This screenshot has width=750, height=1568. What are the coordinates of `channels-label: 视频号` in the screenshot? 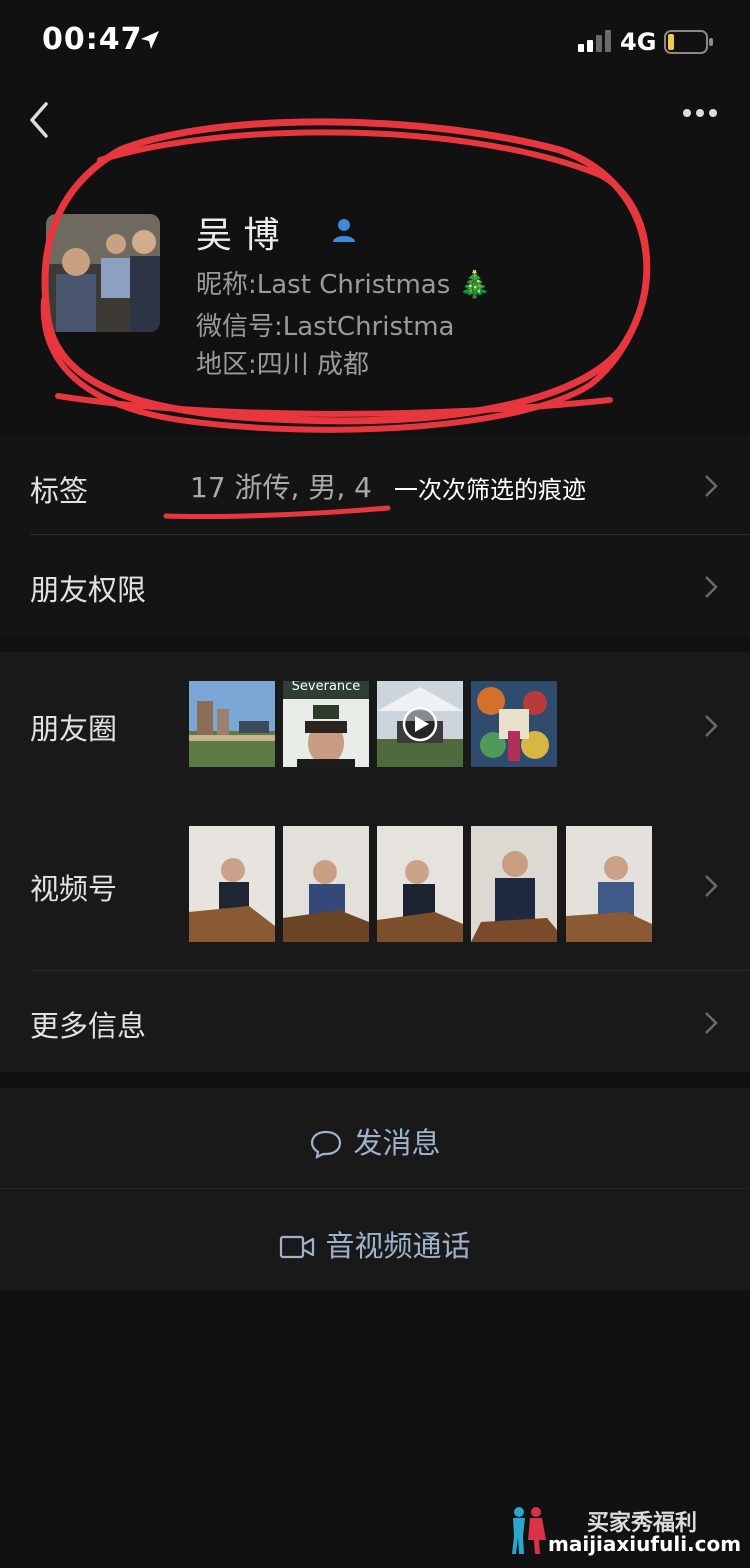 It's located at (74, 889).